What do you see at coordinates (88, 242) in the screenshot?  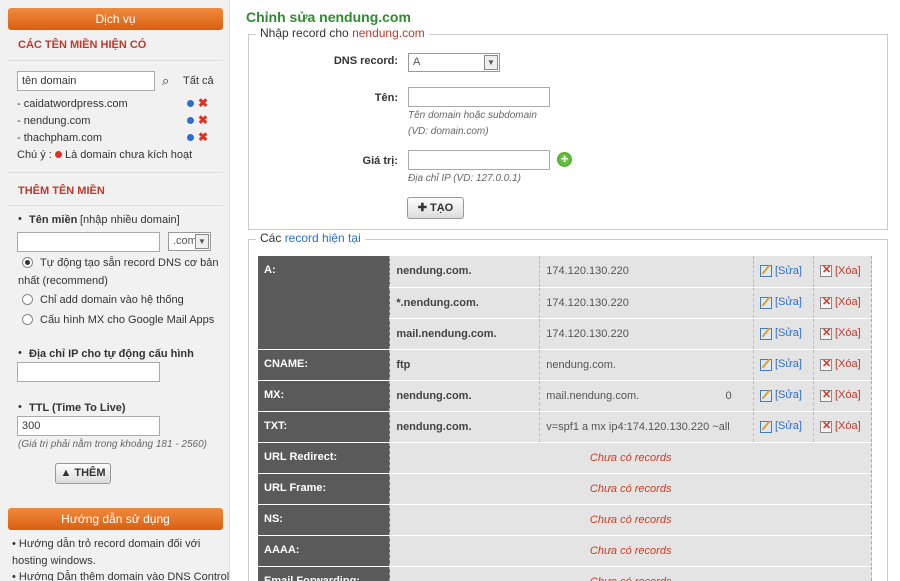 I see `new-domain-input` at bounding box center [88, 242].